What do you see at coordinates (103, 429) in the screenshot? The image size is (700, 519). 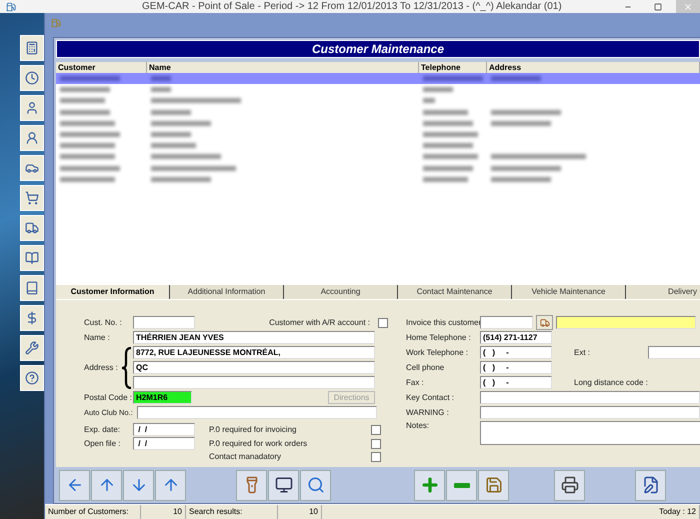 I see `field-label: Exp. date:` at bounding box center [103, 429].